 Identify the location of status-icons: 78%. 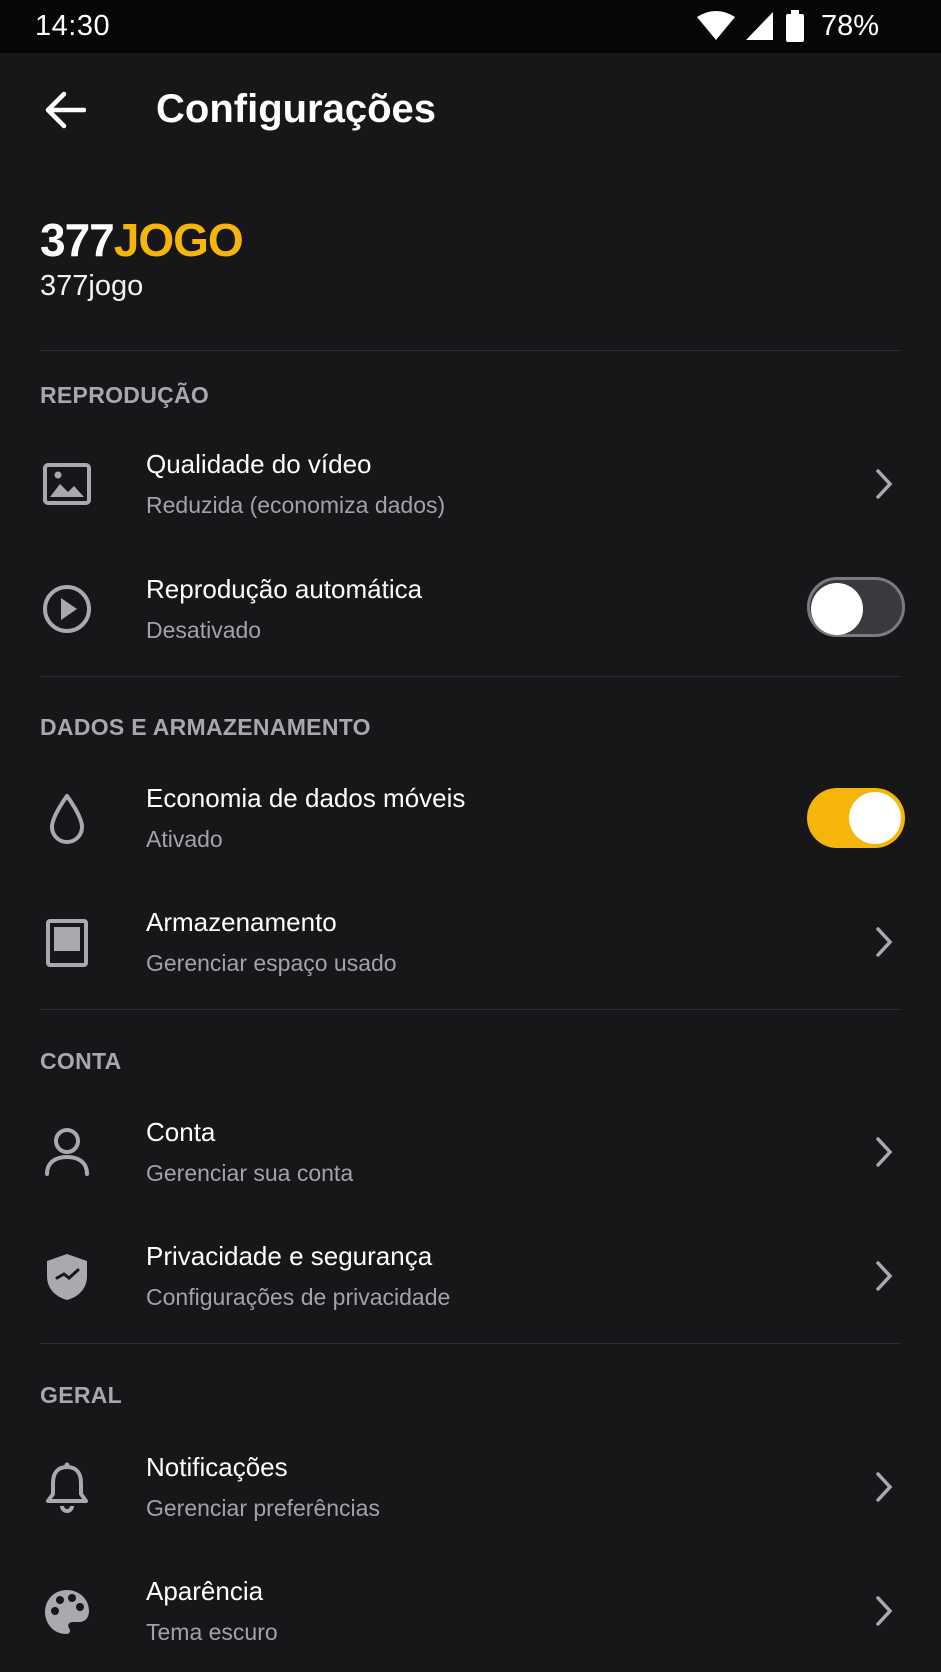
(787, 26).